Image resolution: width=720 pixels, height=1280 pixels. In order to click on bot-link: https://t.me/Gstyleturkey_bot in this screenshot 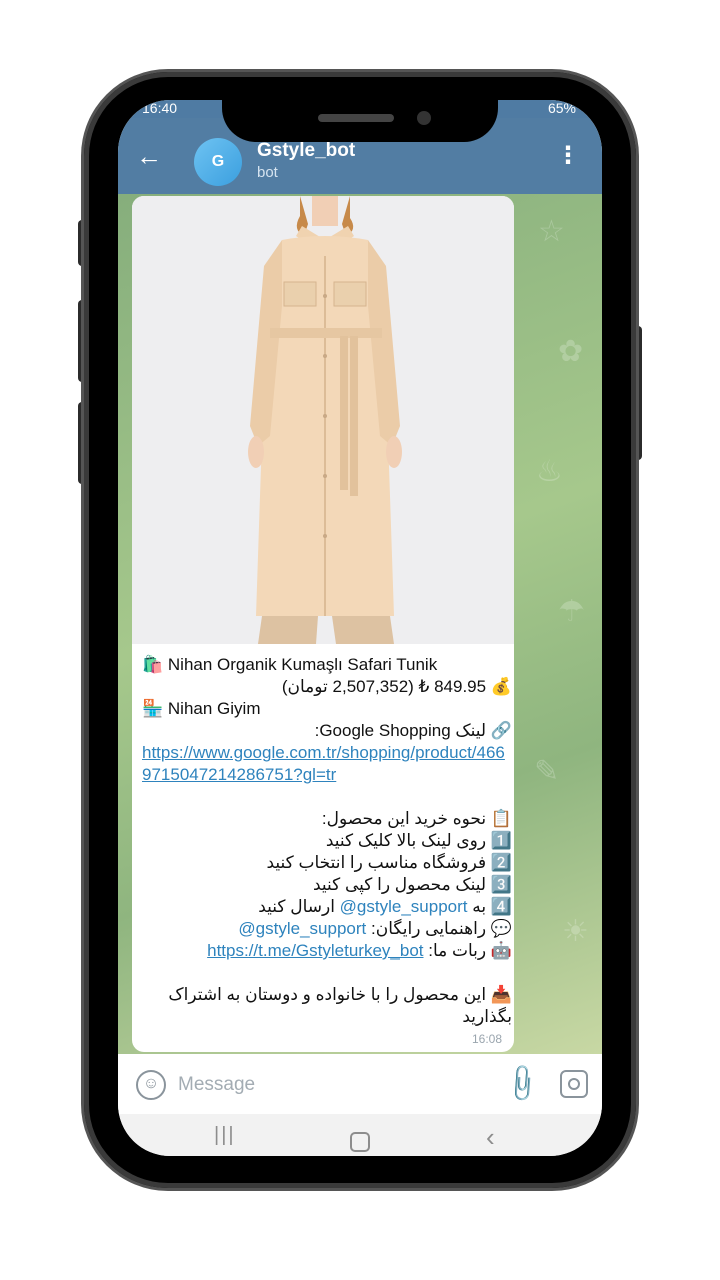, I will do `click(315, 950)`.